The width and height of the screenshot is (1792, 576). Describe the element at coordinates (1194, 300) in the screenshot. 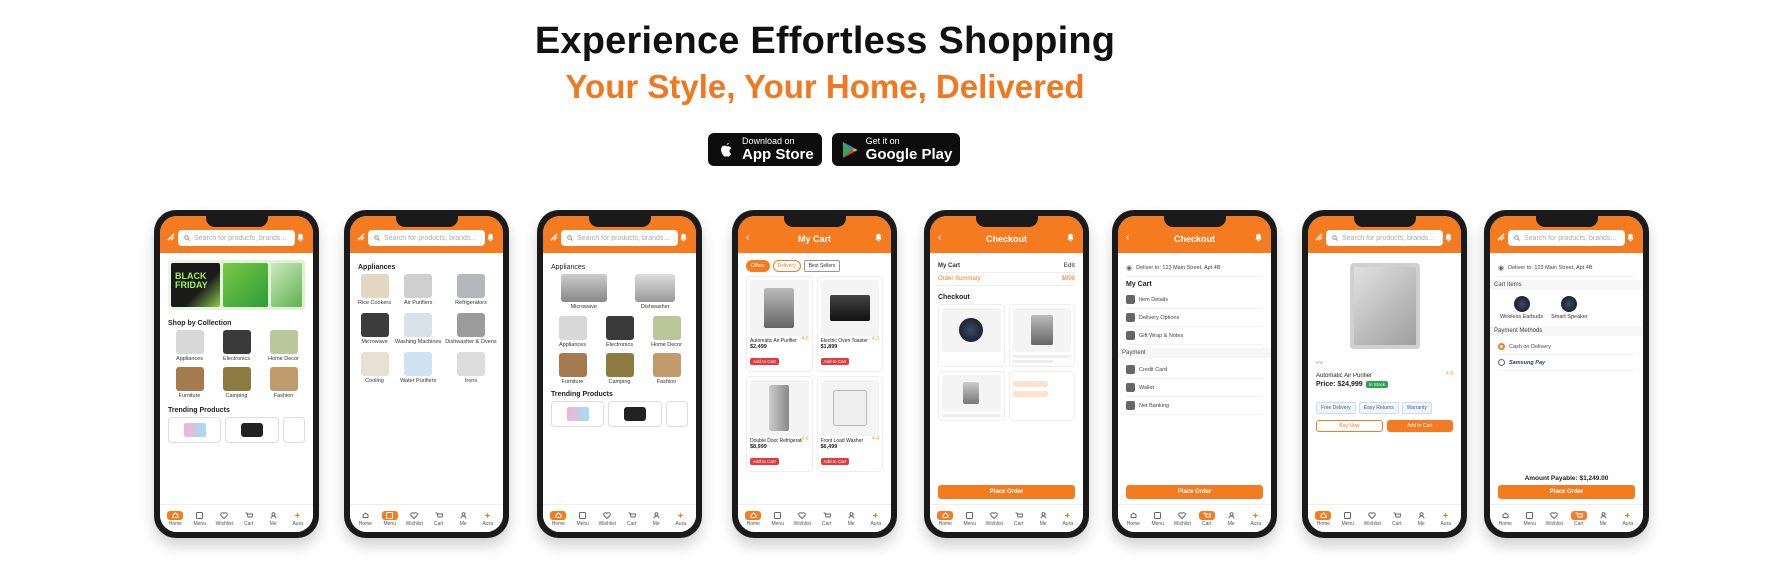

I see `list-item: Item Details` at that location.